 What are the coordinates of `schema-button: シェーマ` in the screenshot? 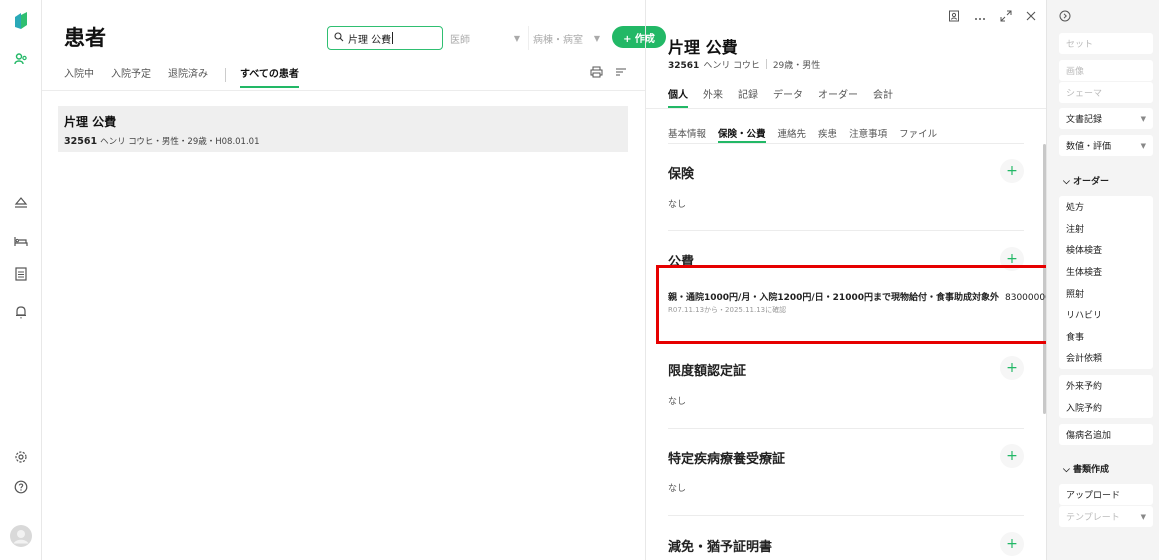 It's located at (1106, 92).